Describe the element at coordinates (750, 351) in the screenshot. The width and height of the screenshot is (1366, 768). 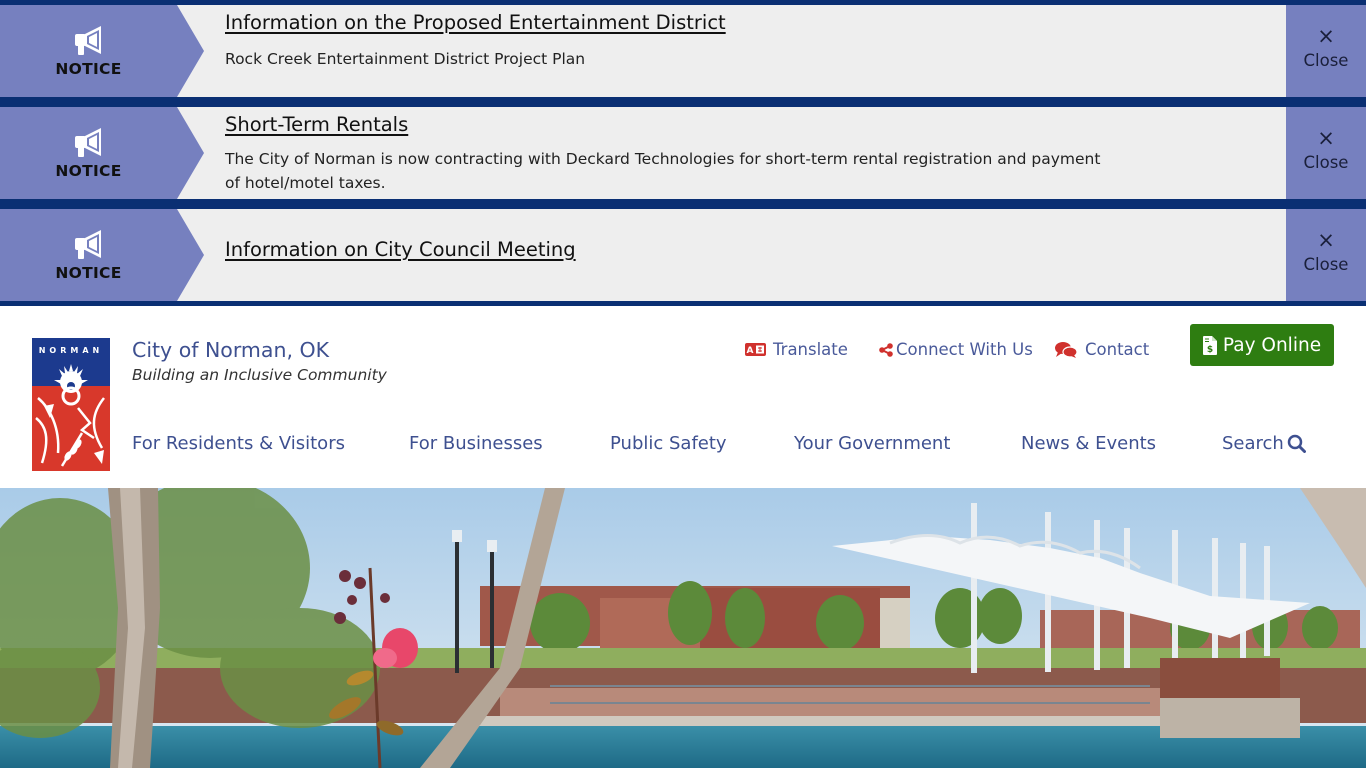
I see `svg-text: A` at that location.